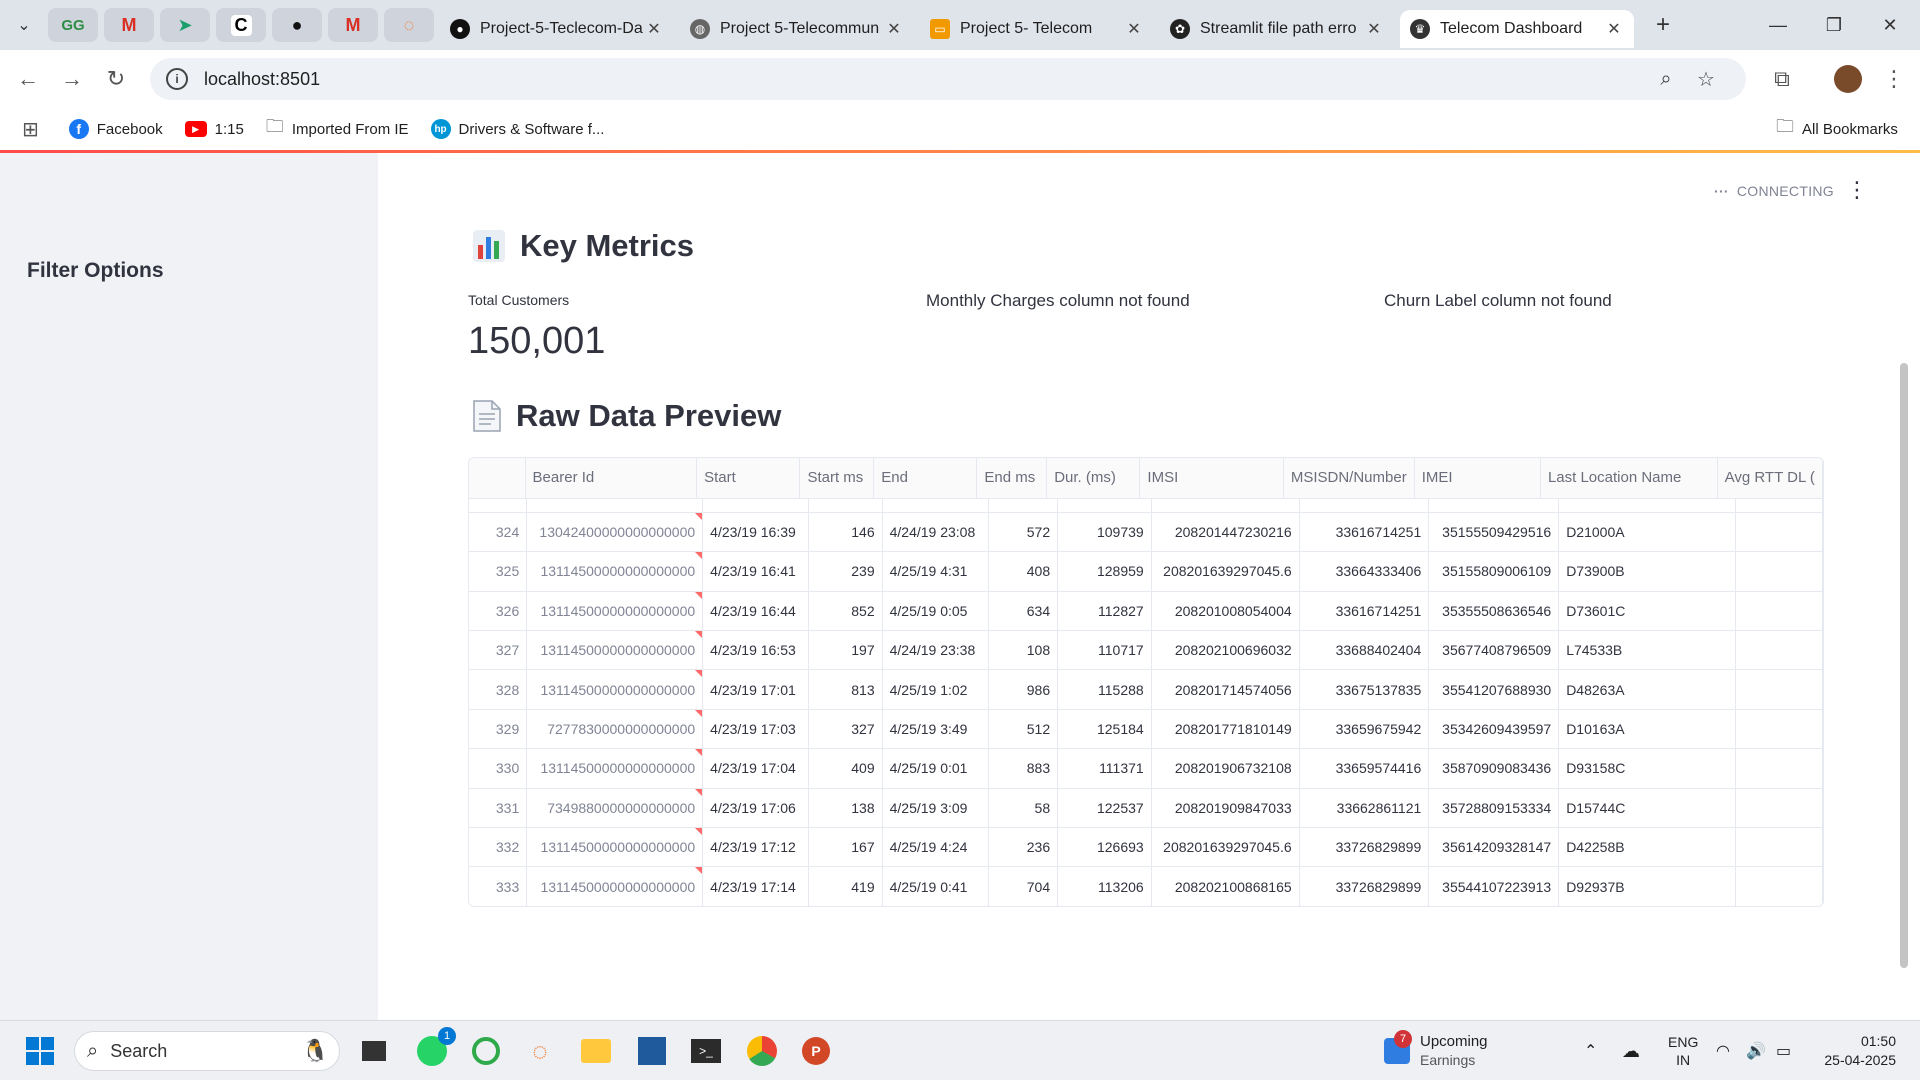 This screenshot has width=1920, height=1080. What do you see at coordinates (241, 25) in the screenshot?
I see `pinned-tab-coursera: C` at bounding box center [241, 25].